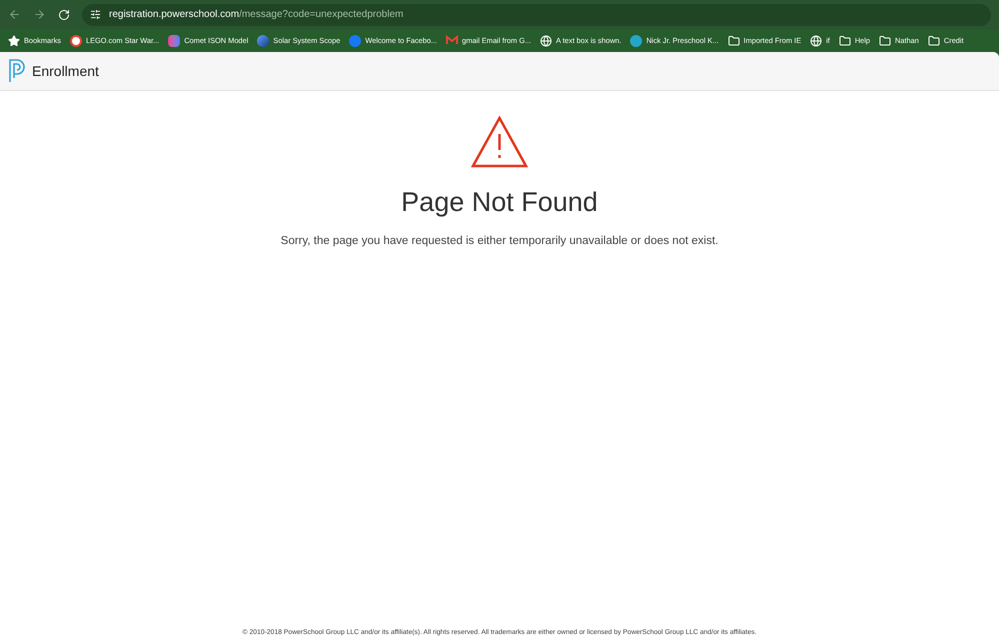 The width and height of the screenshot is (999, 639). I want to click on forward-icon, so click(39, 14).